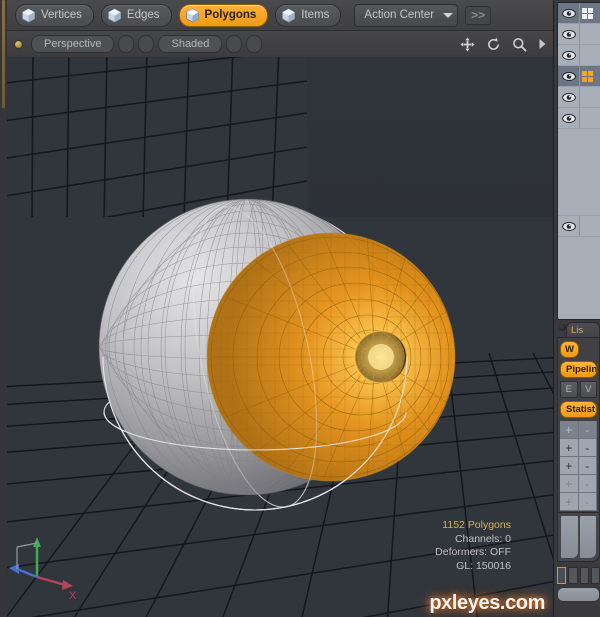 This screenshot has width=600, height=617. I want to click on mode-tab-vertices: Vertices, so click(54, 15).